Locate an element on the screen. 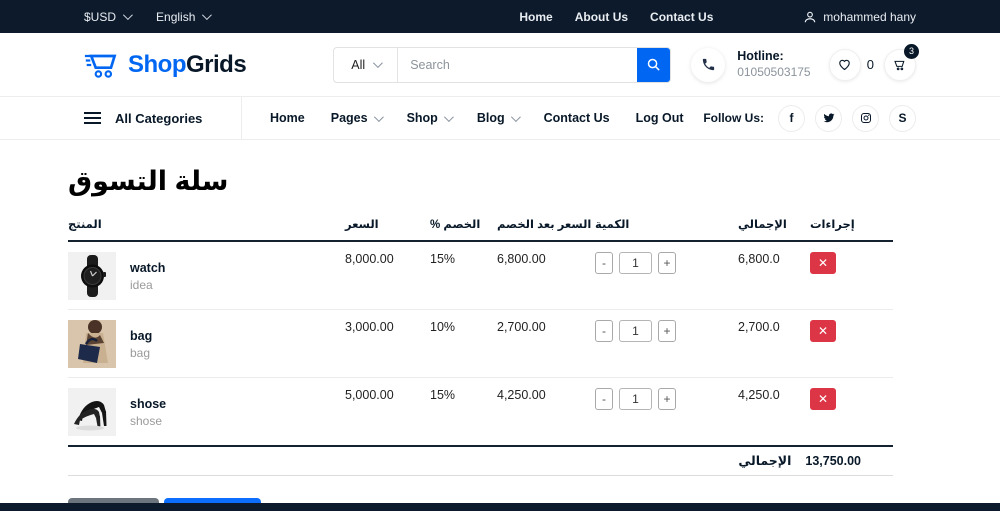 Image resolution: width=1000 pixels, height=511 pixels. column-header-total: الإجمالي is located at coordinates (761, 229).